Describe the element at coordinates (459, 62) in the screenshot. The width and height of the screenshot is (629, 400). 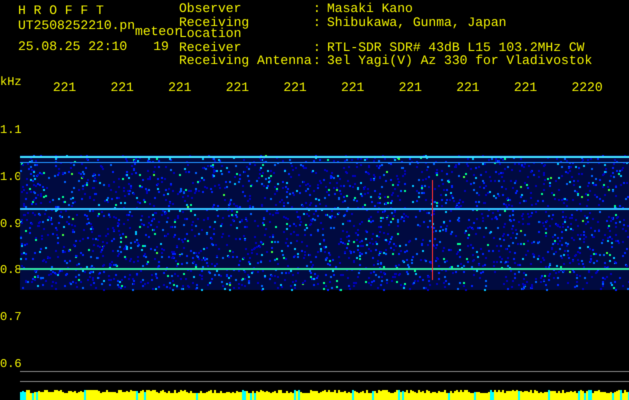
I see `info-value: 3el Yagi(V) Az 330 for Vladivostok` at that location.